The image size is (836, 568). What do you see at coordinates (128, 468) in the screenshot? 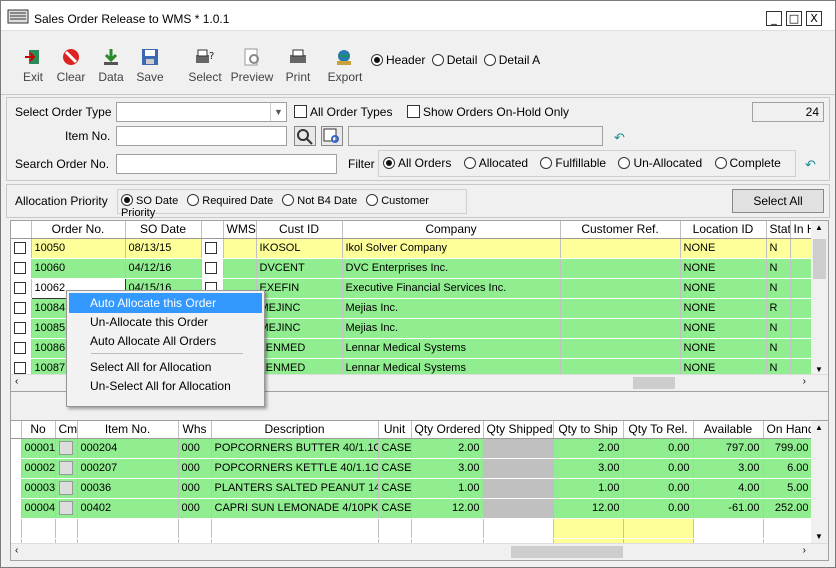
I see `item-no-cell: 000207` at bounding box center [128, 468].